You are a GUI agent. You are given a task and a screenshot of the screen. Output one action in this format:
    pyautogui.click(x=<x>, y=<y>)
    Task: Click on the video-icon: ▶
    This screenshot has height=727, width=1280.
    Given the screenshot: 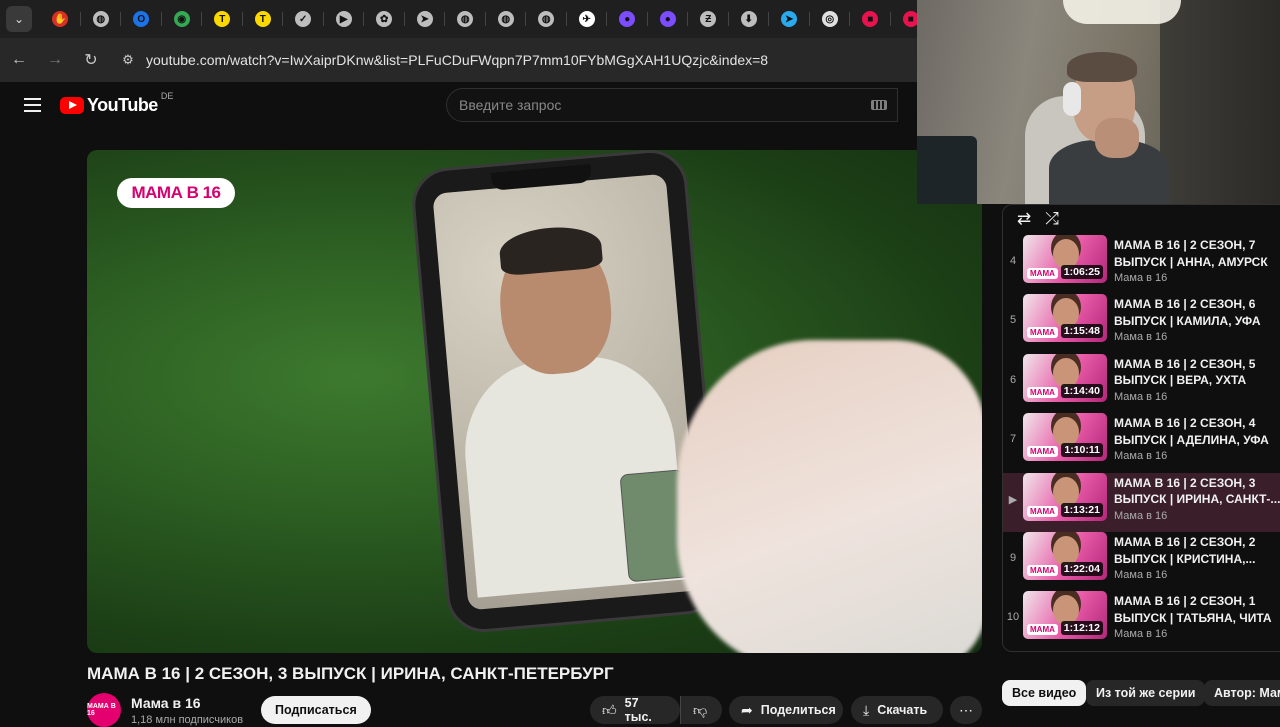 What is the action you would take?
    pyautogui.click(x=343, y=19)
    